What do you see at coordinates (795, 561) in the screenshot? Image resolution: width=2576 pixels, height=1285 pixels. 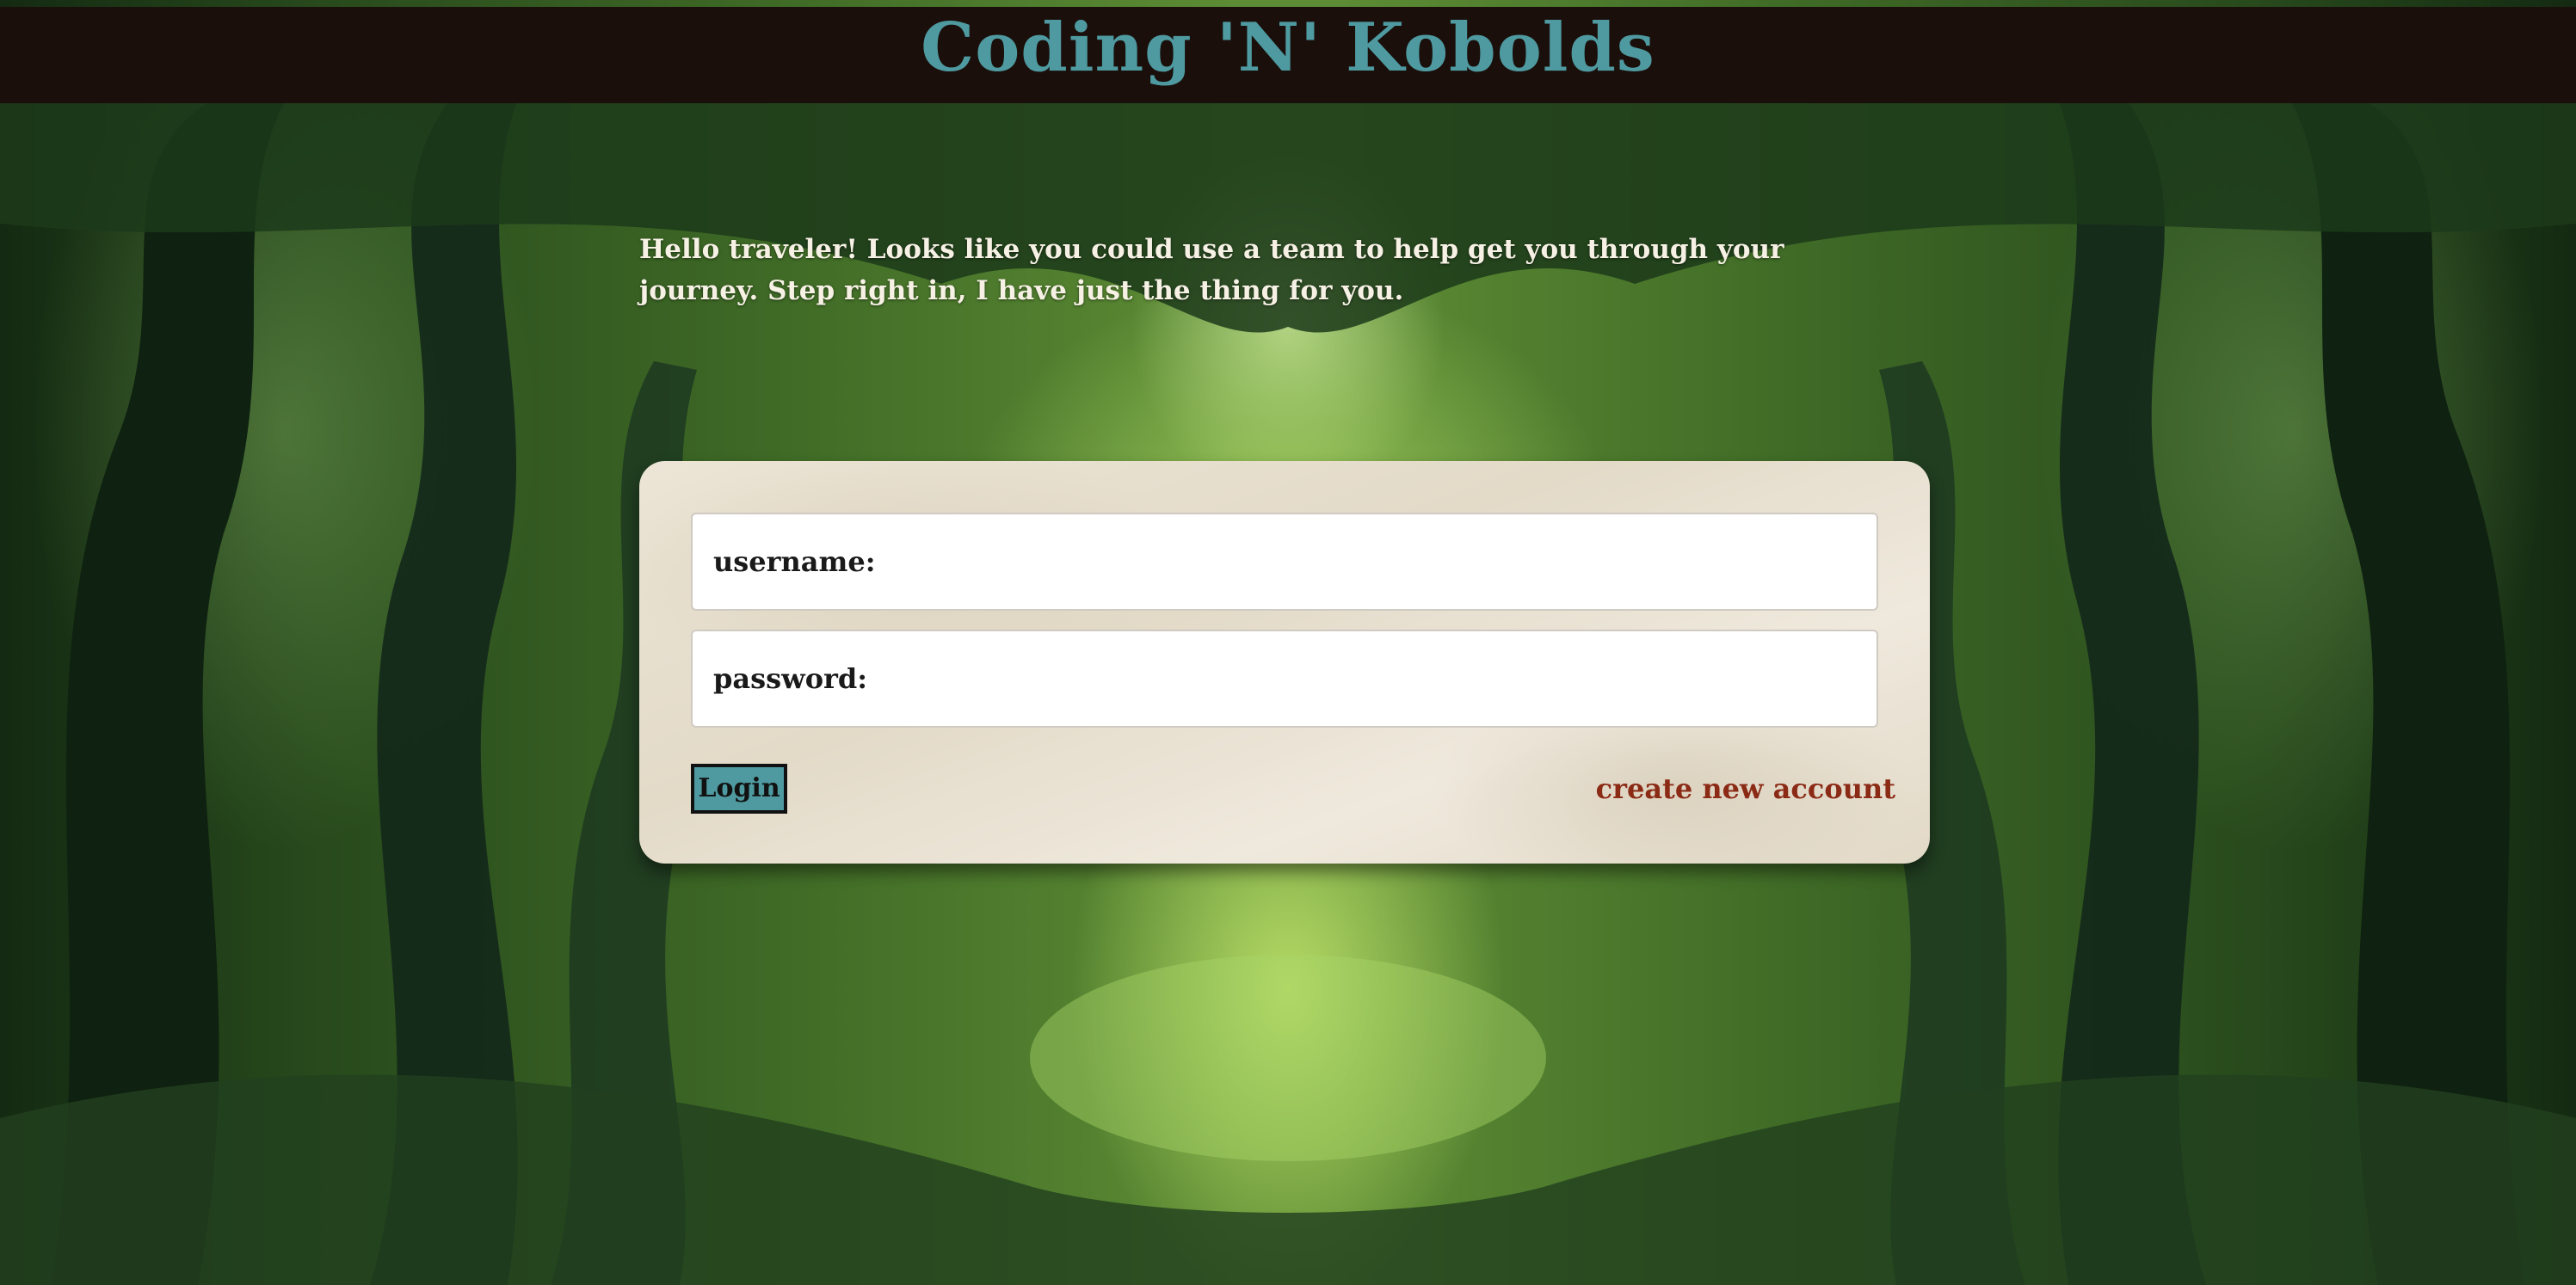 I see `username-label: username:` at bounding box center [795, 561].